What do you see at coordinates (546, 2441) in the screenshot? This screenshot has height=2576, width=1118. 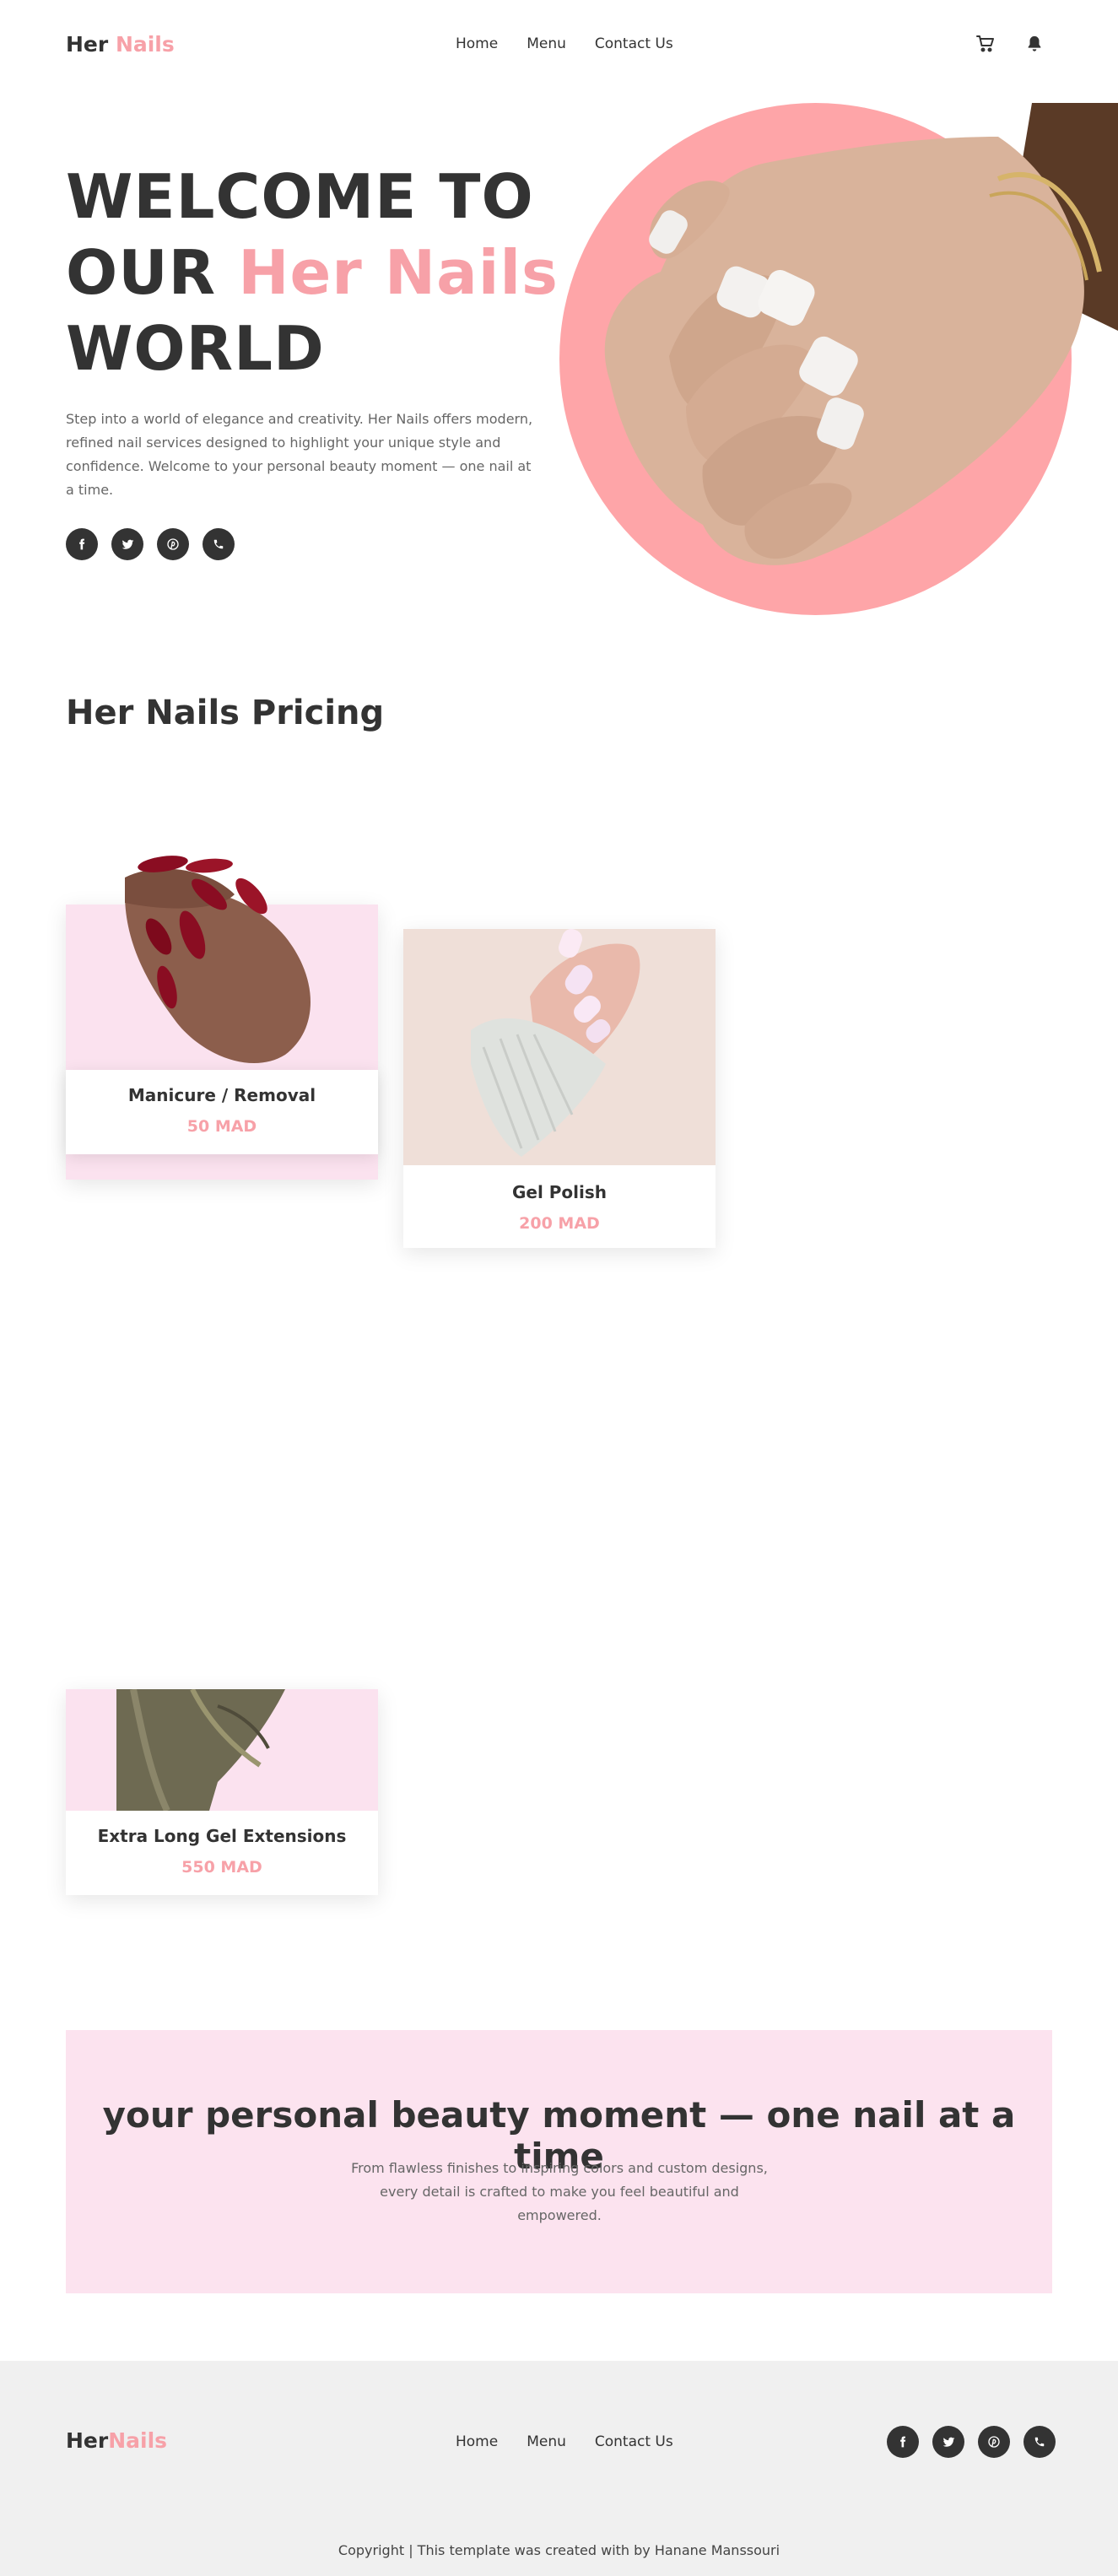 I see `footer-link-menu: Menu` at bounding box center [546, 2441].